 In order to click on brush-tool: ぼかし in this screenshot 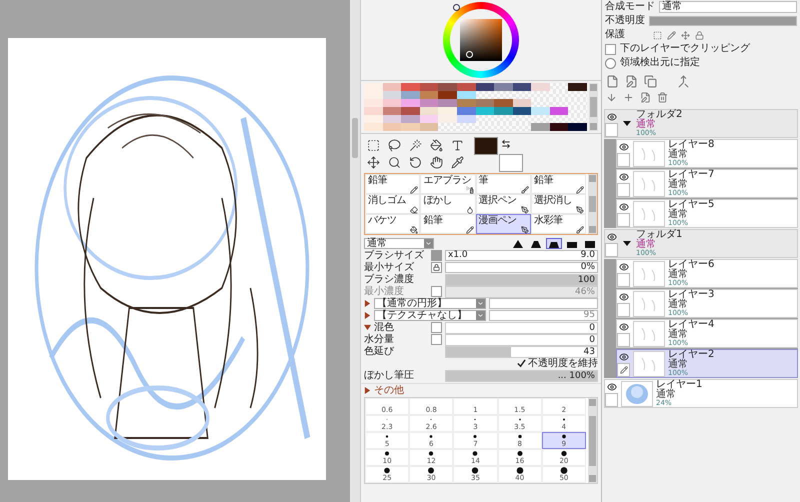, I will do `click(448, 204)`.